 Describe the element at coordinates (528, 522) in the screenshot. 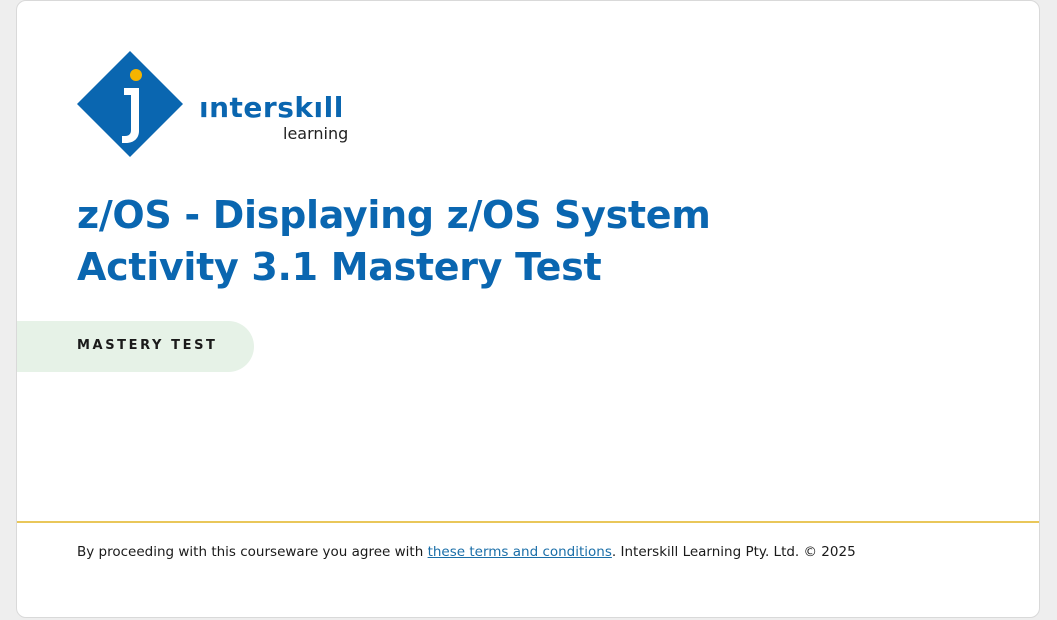

I see `footer-divider` at that location.